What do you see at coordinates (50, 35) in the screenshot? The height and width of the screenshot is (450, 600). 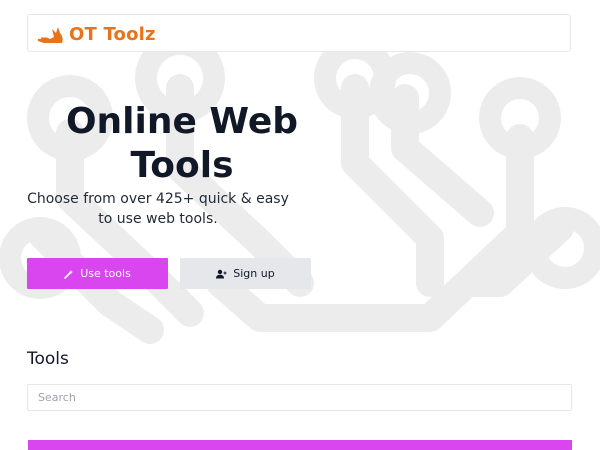 I see `fox-logo-icon` at bounding box center [50, 35].